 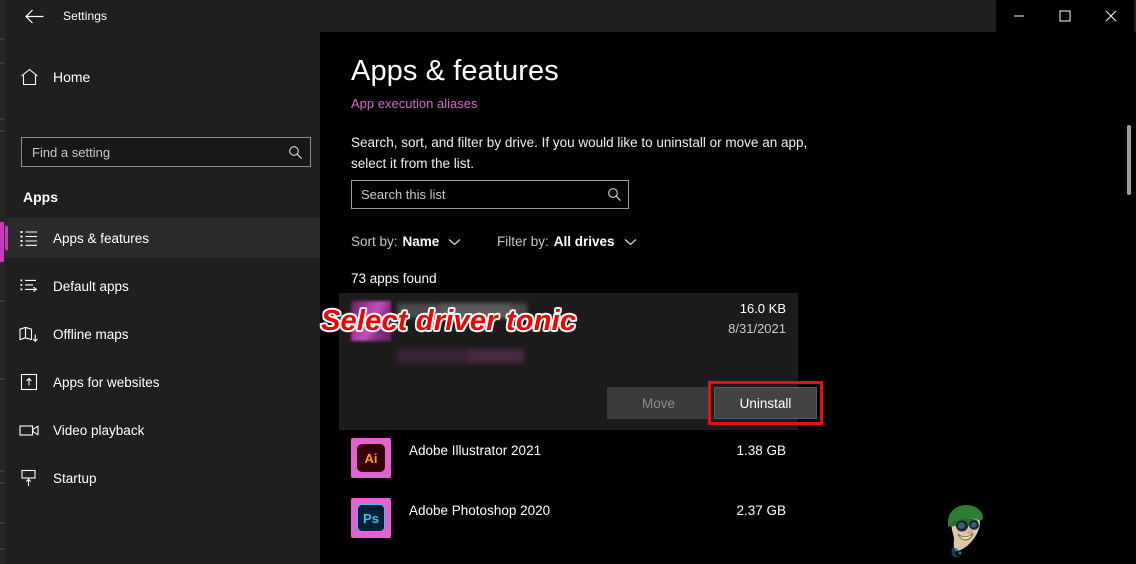 What do you see at coordinates (29, 286) in the screenshot?
I see `default-apps-icon` at bounding box center [29, 286].